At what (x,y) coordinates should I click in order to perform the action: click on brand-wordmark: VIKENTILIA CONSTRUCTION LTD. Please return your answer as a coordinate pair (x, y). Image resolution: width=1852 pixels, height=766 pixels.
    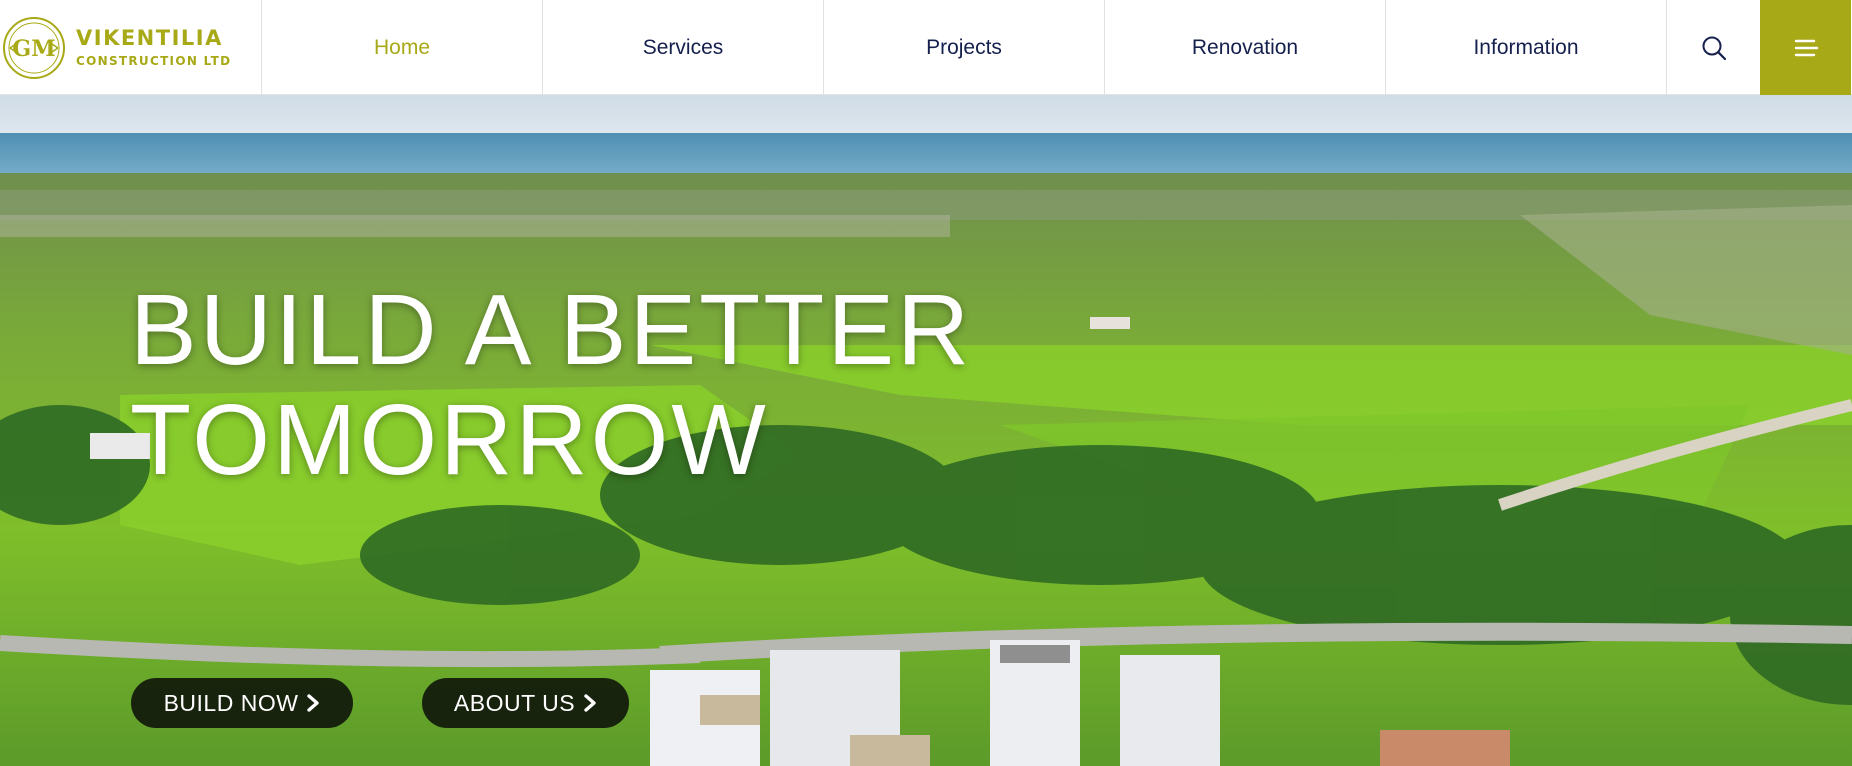
    Looking at the image, I should click on (154, 47).